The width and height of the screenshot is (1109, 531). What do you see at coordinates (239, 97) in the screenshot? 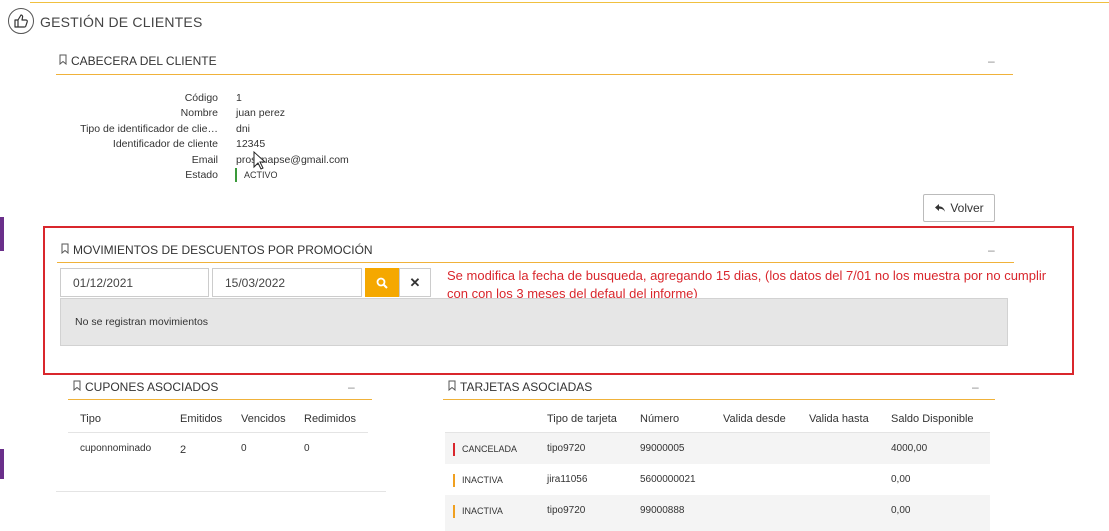
I see `field-value: 1` at bounding box center [239, 97].